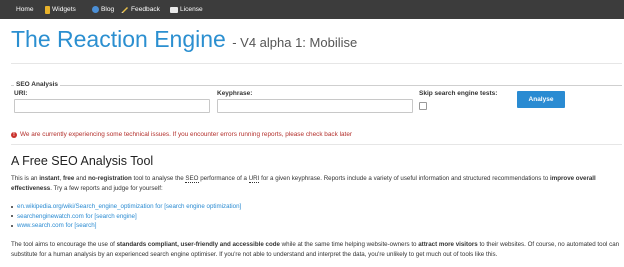 This screenshot has width=624, height=267. I want to click on nav-blog: Blog, so click(103, 9).